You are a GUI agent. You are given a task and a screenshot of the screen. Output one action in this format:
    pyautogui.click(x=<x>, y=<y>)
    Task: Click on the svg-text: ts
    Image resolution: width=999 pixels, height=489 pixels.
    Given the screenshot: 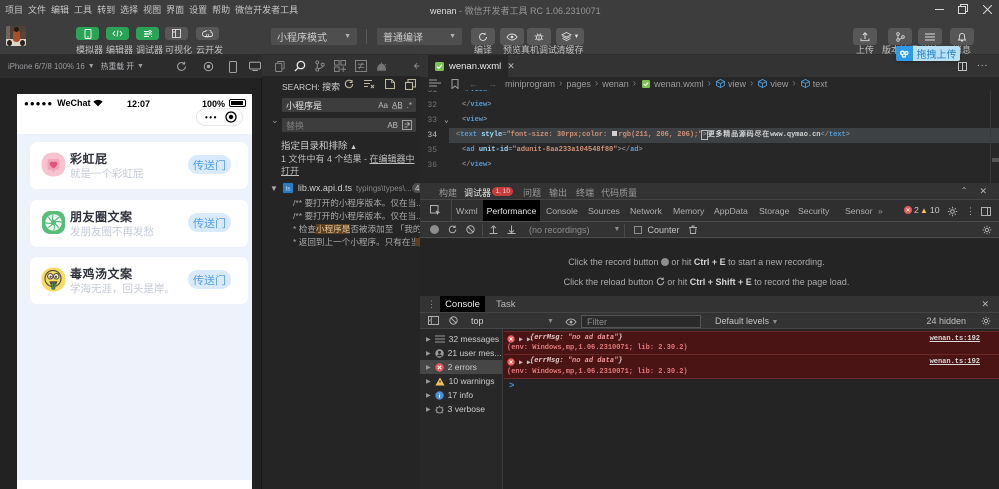 What is the action you would take?
    pyautogui.click(x=288, y=190)
    